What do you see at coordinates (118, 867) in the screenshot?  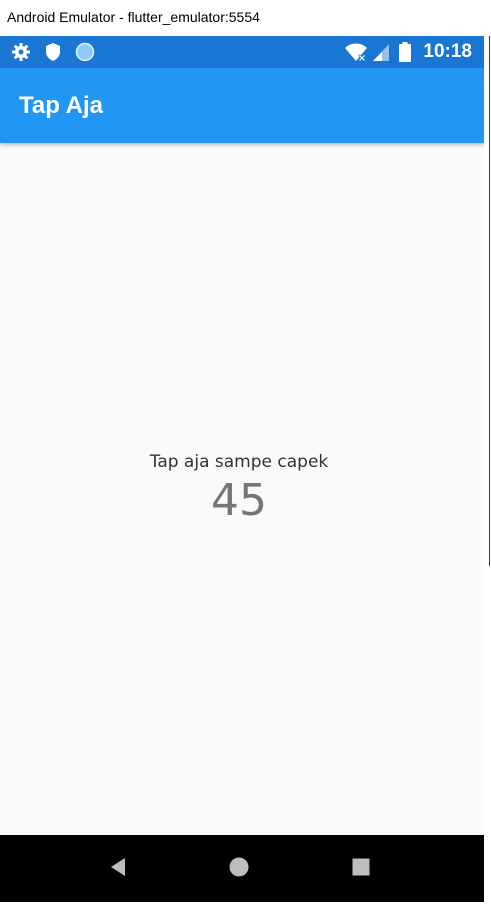 I see `back-icon` at bounding box center [118, 867].